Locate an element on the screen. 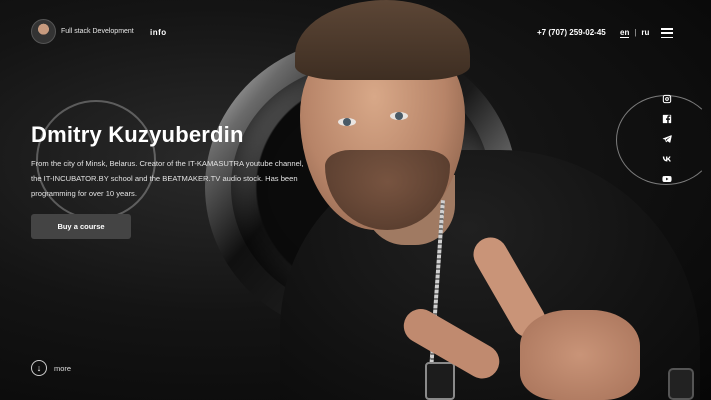  more-label: more is located at coordinates (63, 368).